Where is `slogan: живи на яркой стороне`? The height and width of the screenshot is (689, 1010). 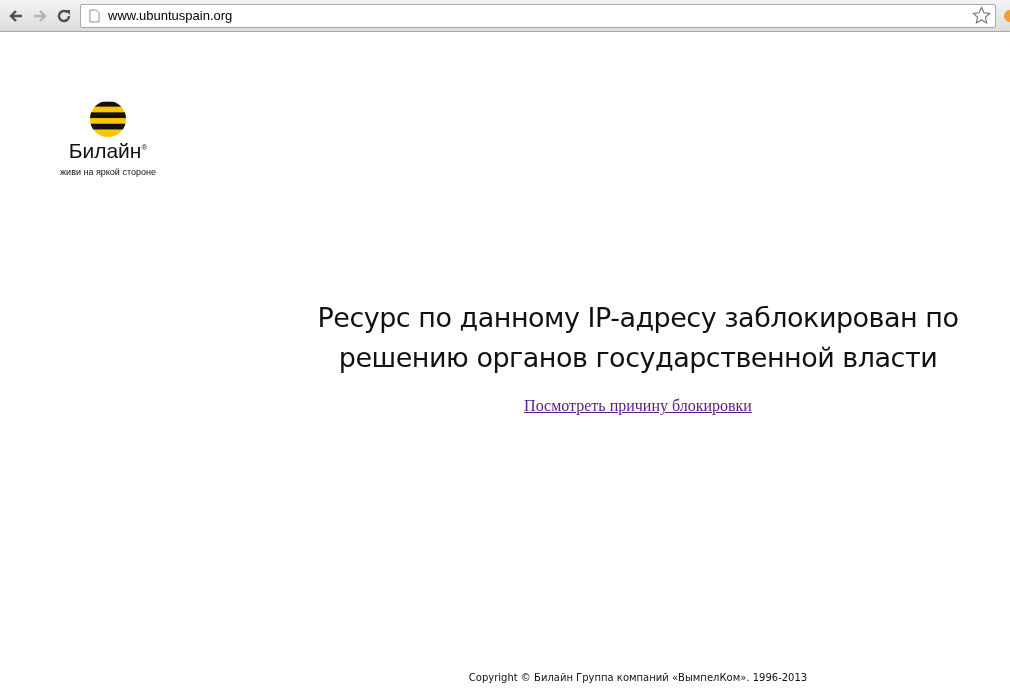 slogan: живи на яркой стороне is located at coordinates (108, 172).